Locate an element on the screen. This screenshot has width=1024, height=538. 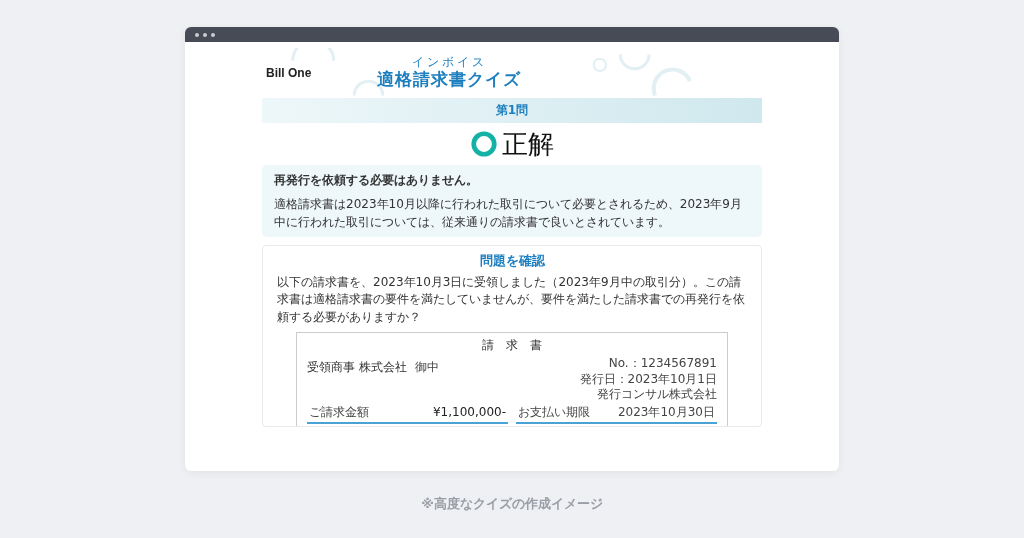
logo: Bill One is located at coordinates (289, 73).